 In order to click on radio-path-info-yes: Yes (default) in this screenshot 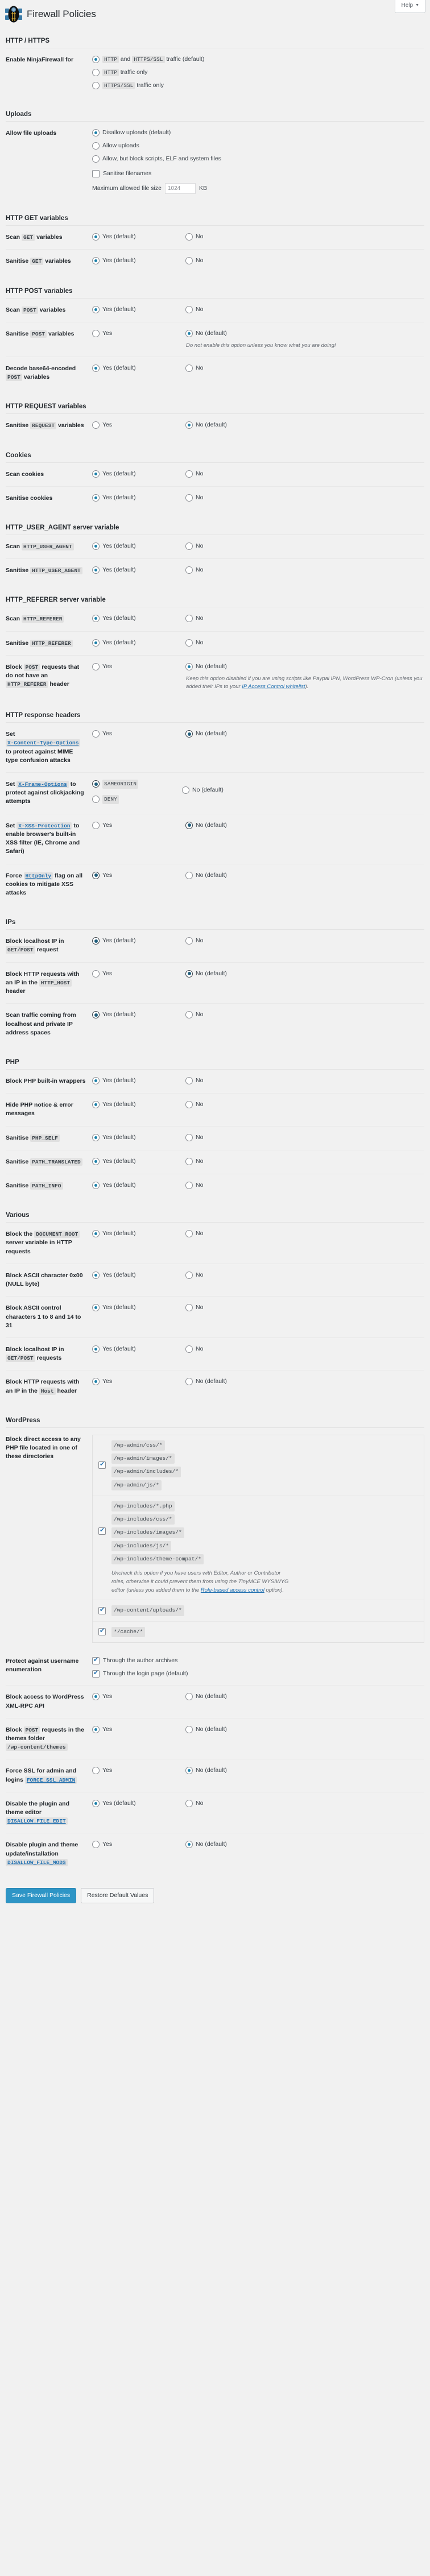, I will do `click(137, 1185)`.